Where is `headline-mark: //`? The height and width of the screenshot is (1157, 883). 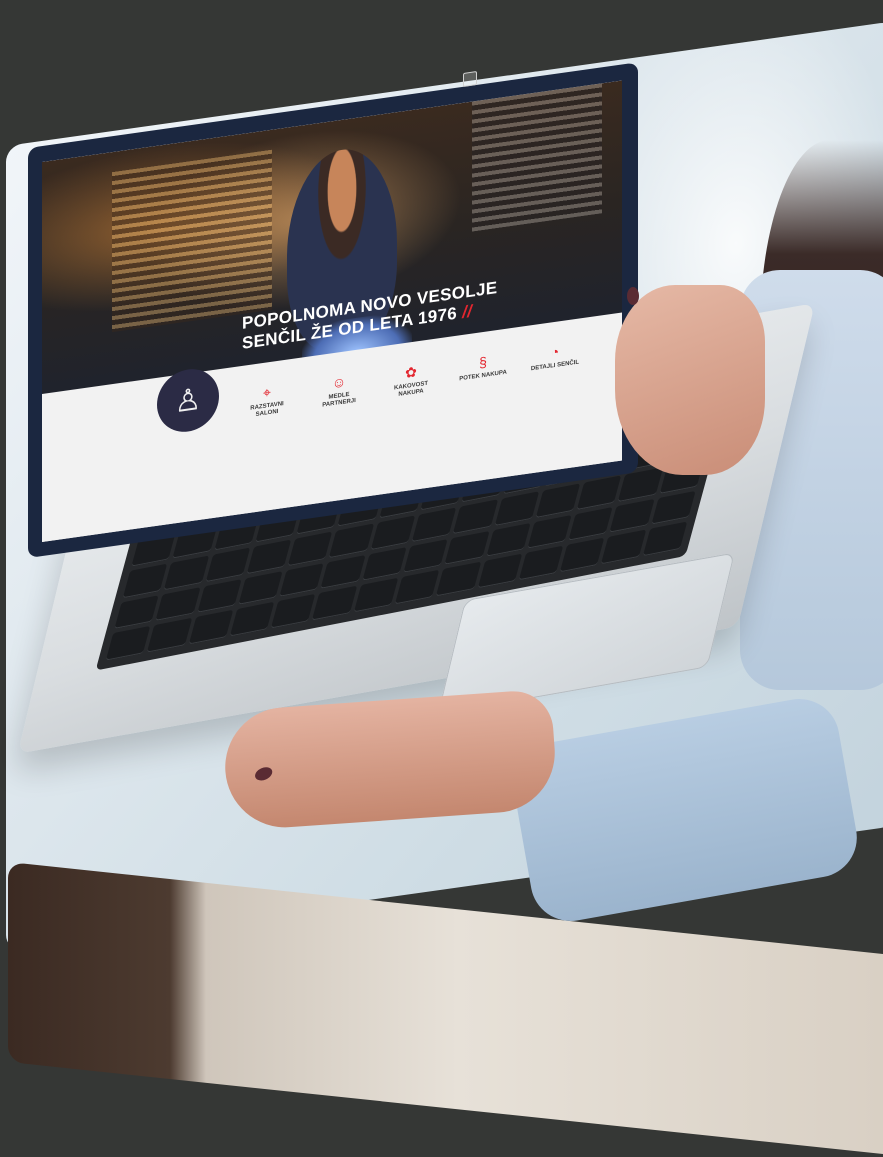
headline-mark: // is located at coordinates (467, 311).